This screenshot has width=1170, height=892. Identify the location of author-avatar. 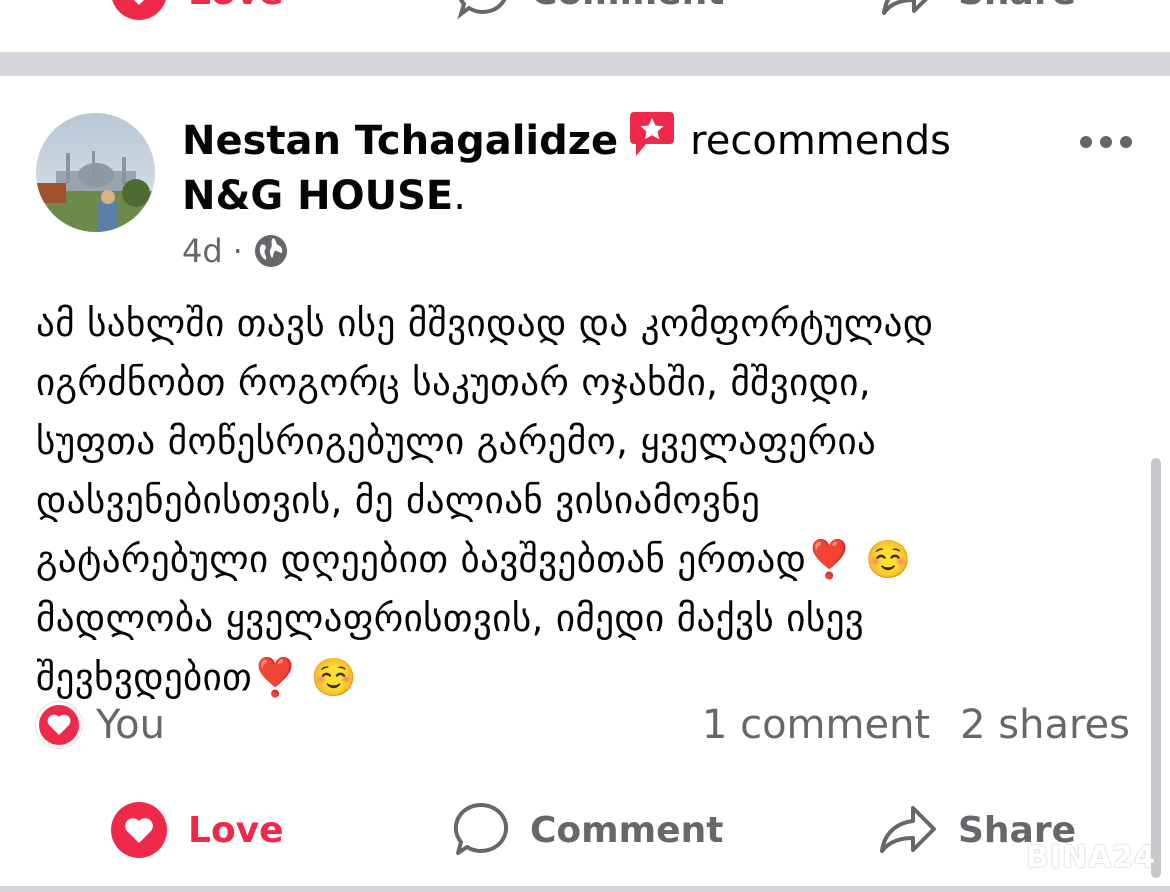
(95, 172).